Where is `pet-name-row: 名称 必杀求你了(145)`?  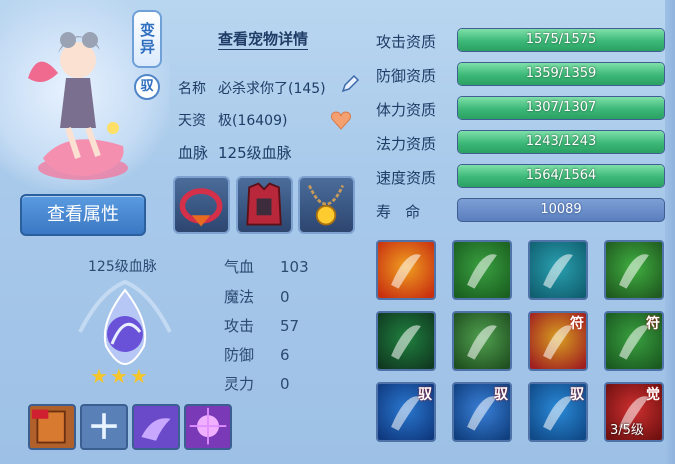
pet-name-row: 名称 必杀求你了(145) is located at coordinates (252, 88).